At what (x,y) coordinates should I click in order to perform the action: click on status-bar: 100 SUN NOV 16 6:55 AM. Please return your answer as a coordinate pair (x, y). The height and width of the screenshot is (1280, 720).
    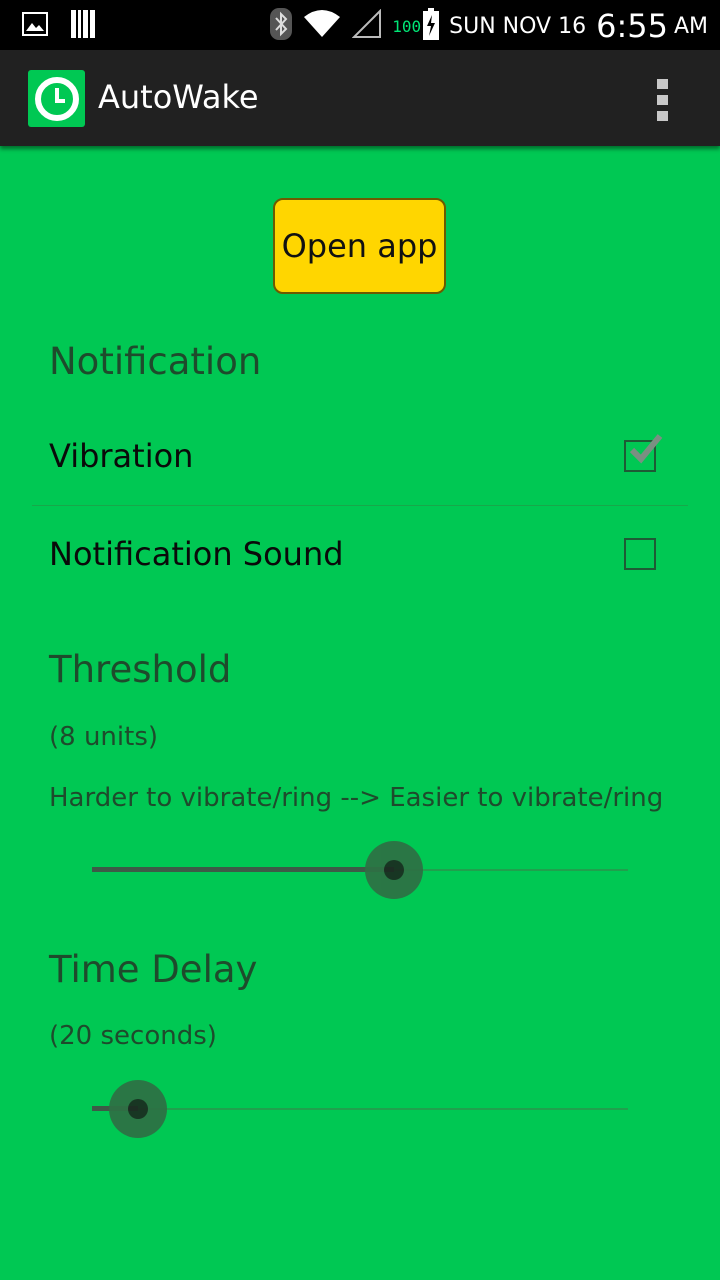
    Looking at the image, I should click on (360, 25).